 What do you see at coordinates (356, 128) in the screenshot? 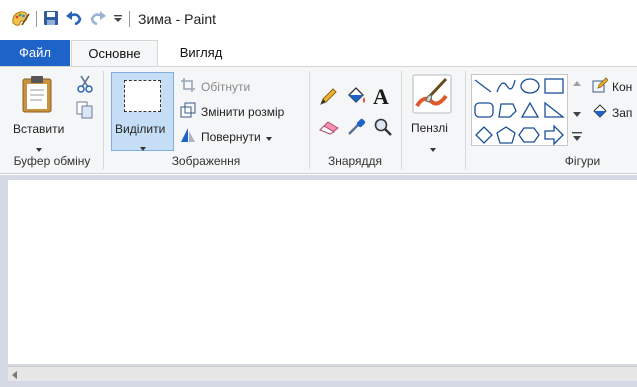
I see `color-picker-icon` at bounding box center [356, 128].